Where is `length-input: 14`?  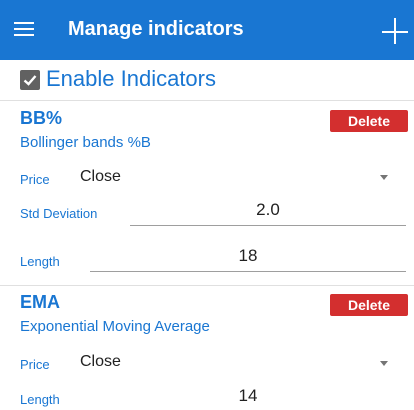 length-input: 14 is located at coordinates (248, 398).